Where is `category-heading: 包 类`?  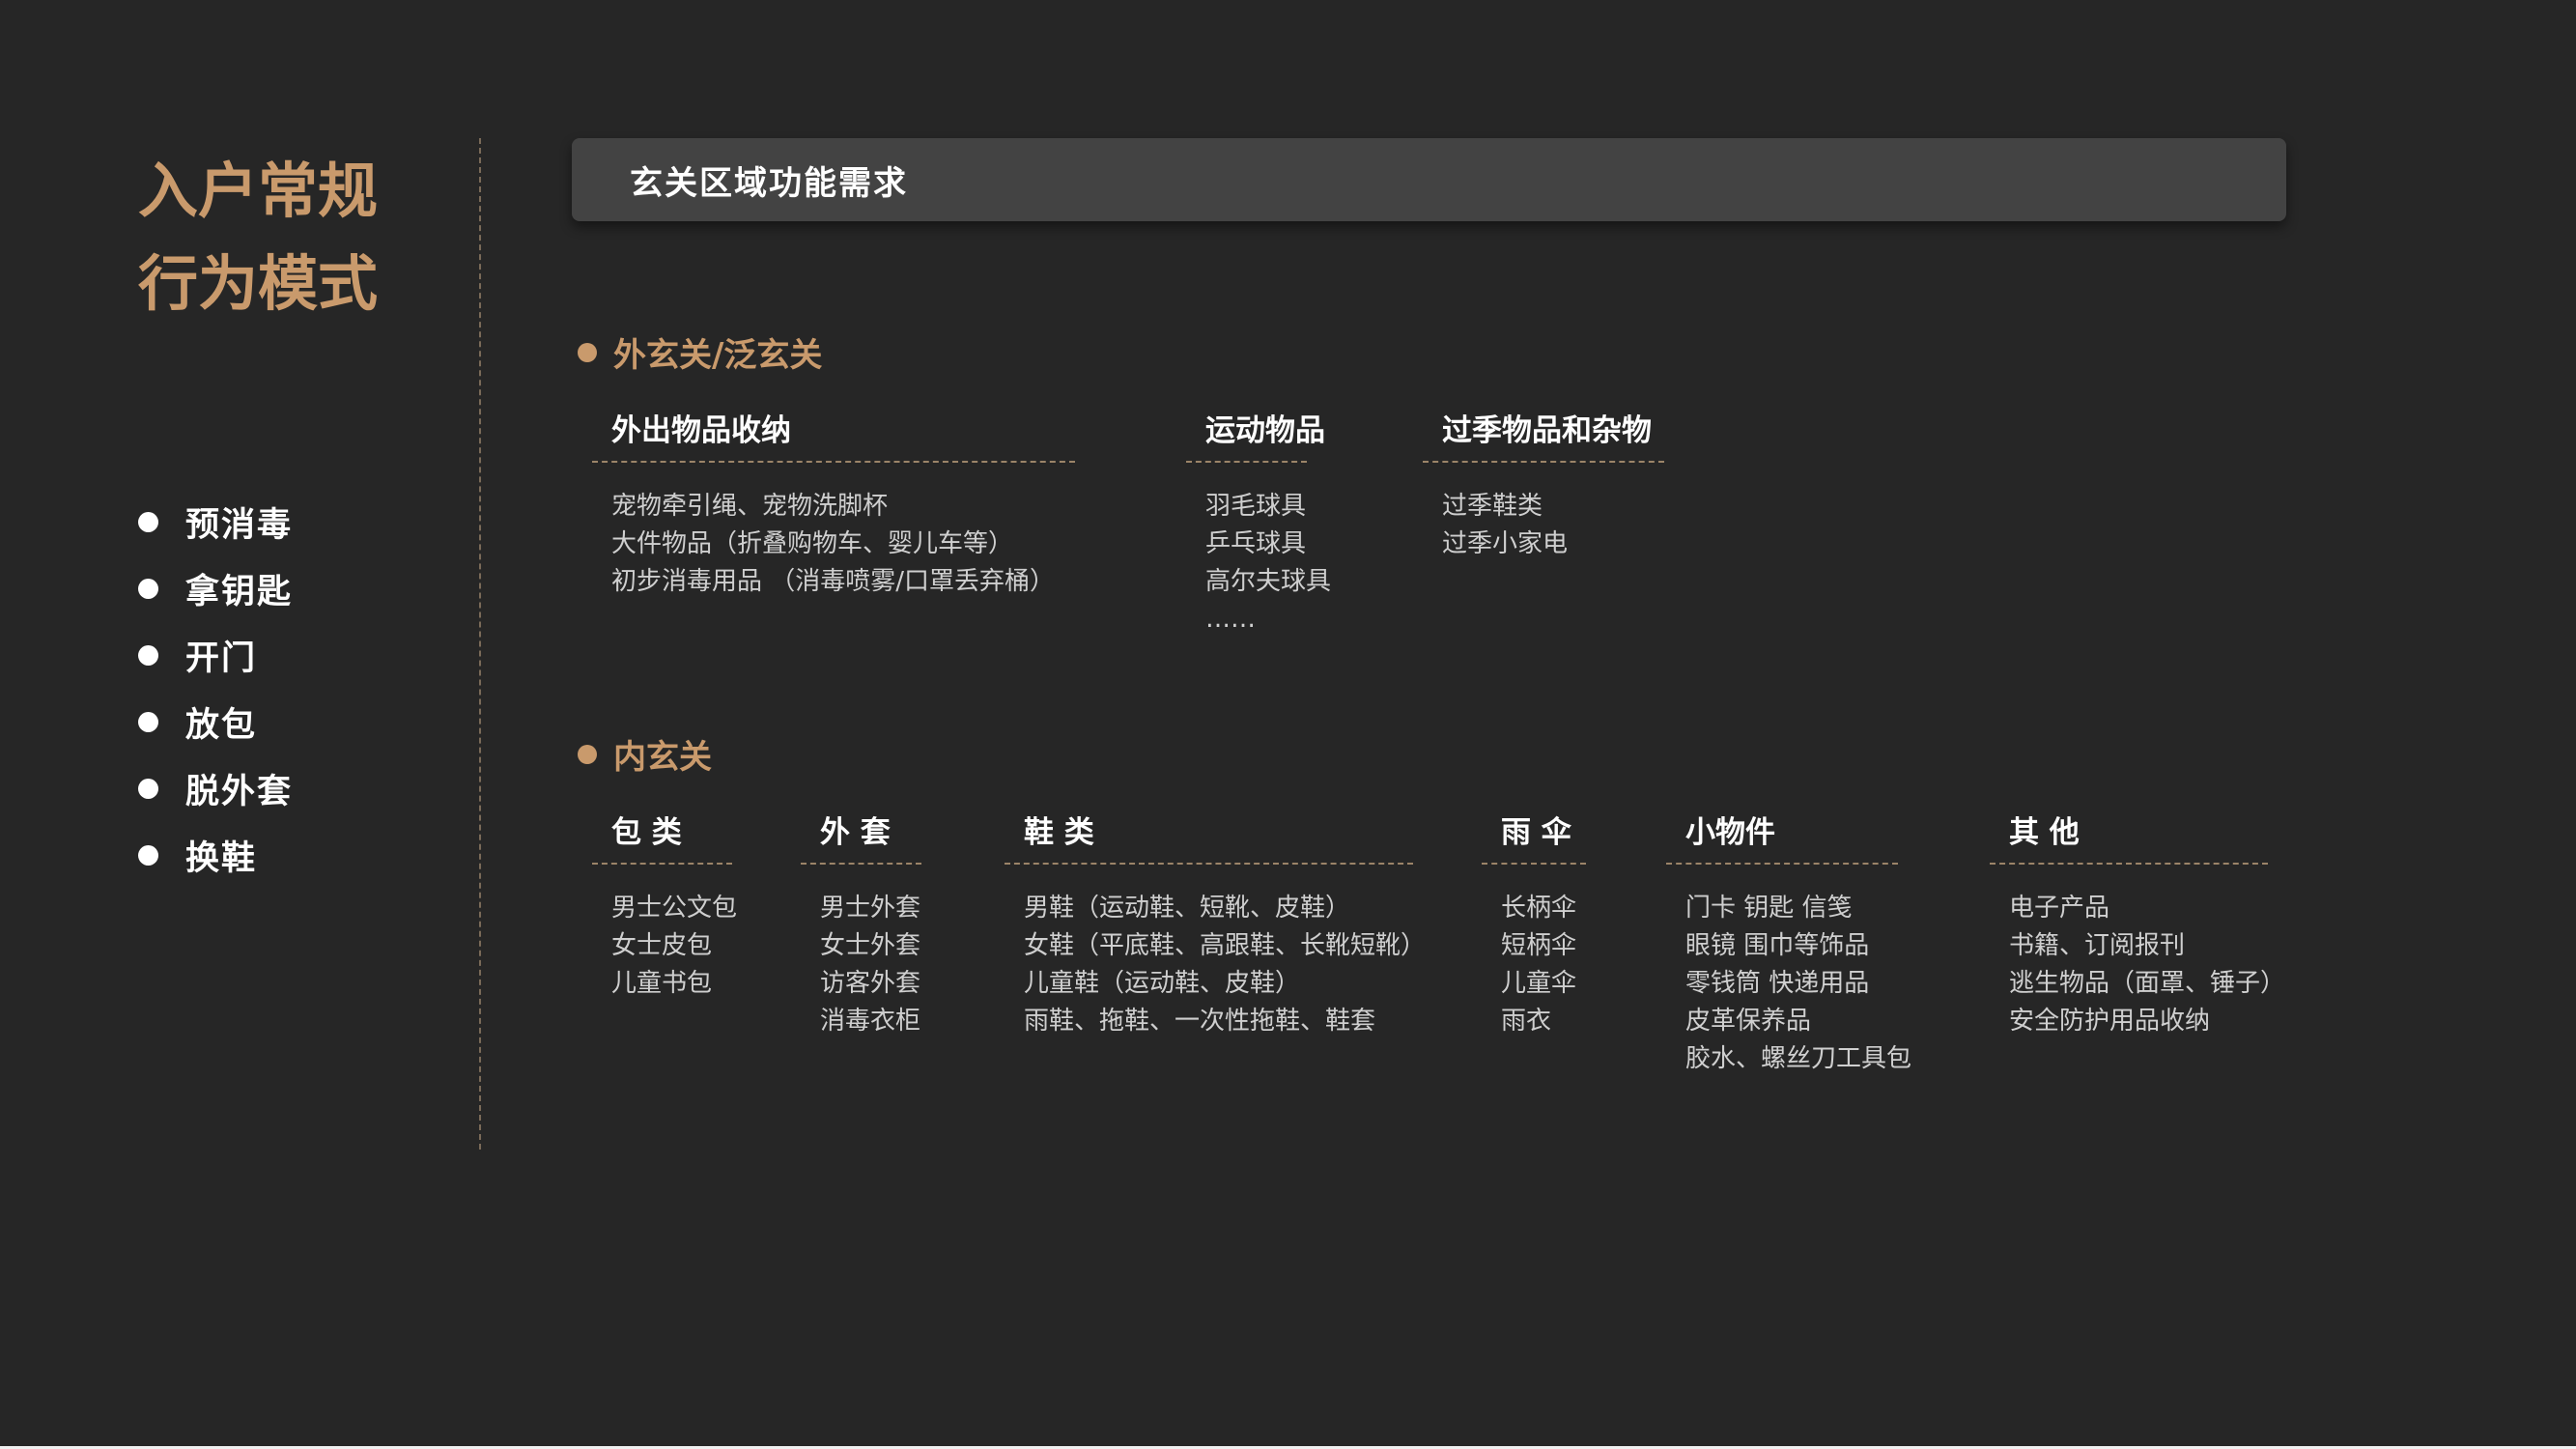
category-heading: 包 类 is located at coordinates (662, 836).